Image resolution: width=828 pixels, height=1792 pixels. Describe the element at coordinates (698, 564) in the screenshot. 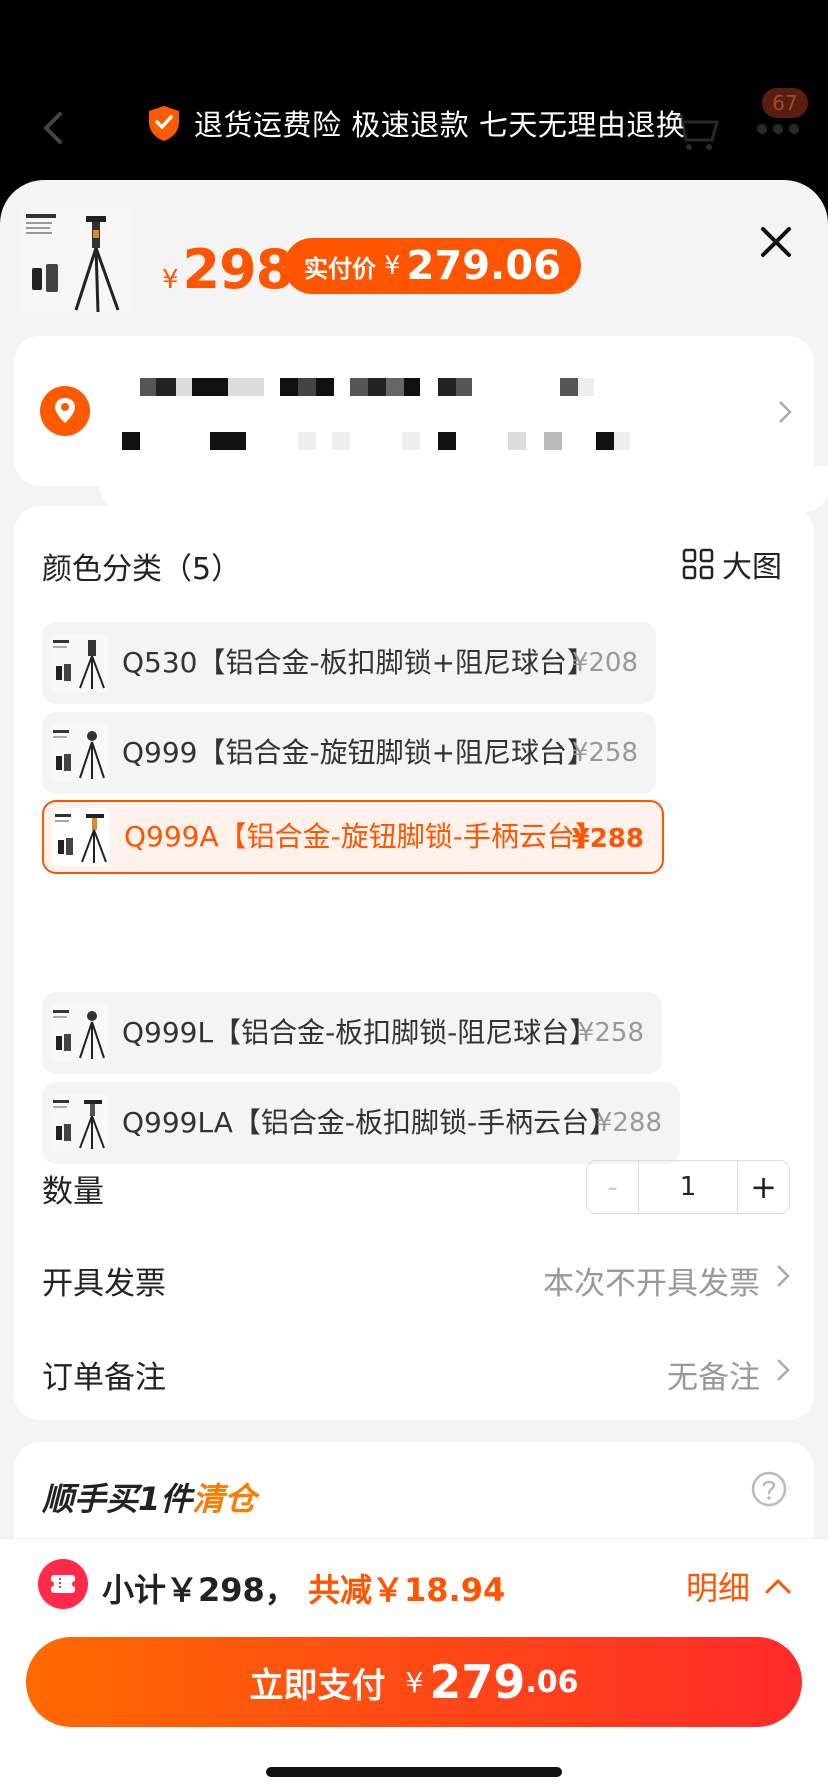

I see `grid-icon` at that location.